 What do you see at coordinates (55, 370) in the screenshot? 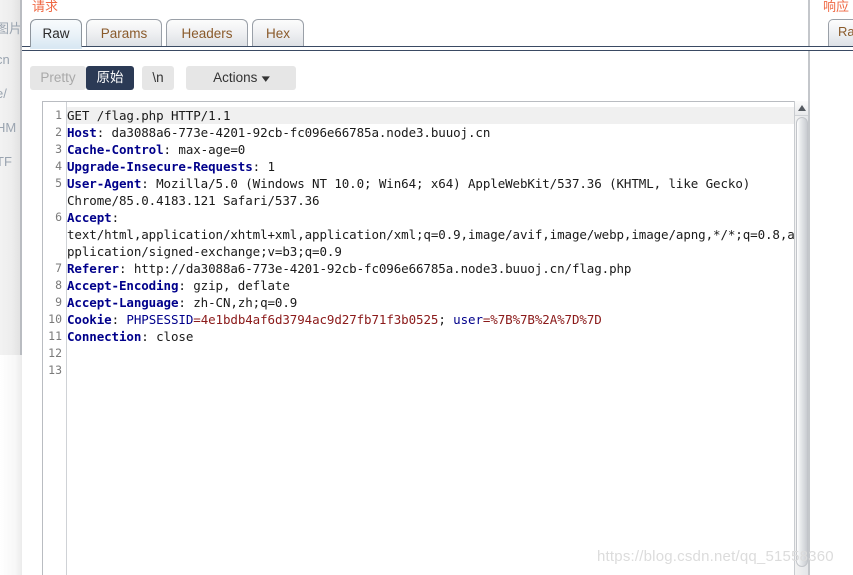
I see `line-number: 13` at bounding box center [55, 370].